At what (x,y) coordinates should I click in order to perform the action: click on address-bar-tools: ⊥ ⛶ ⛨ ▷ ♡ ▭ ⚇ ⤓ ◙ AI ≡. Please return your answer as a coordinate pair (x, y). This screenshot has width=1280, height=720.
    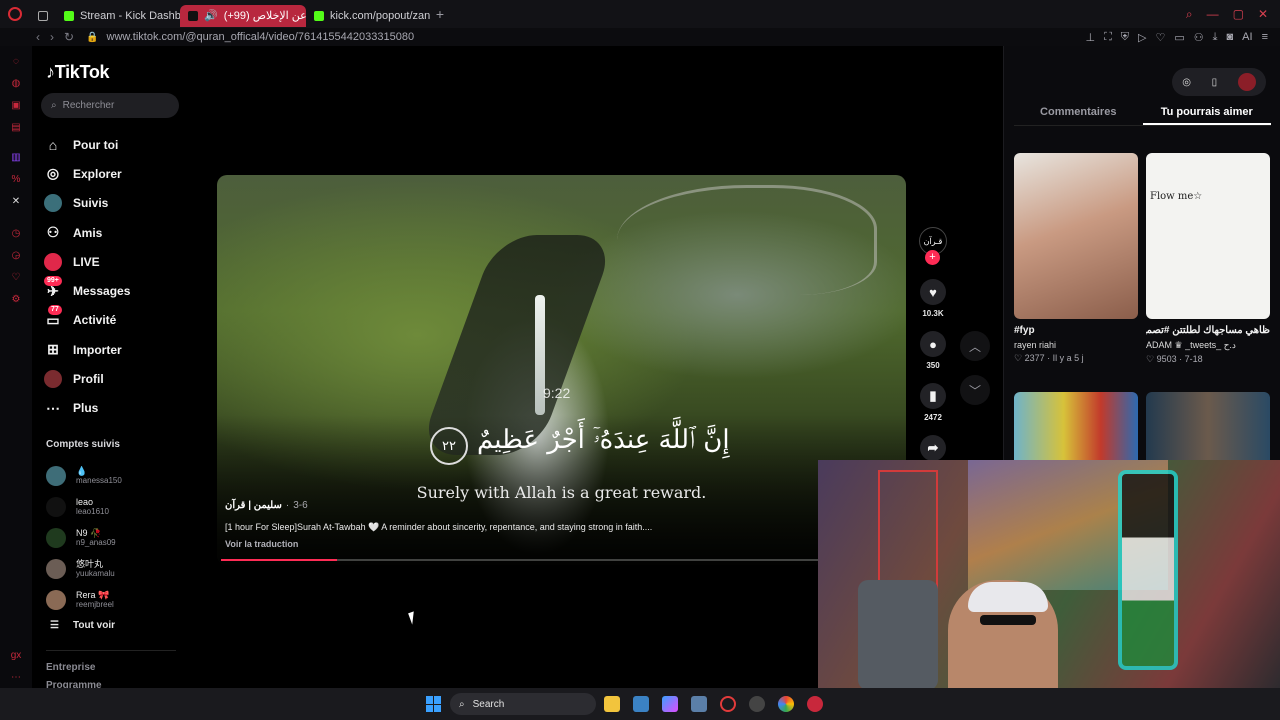
    Looking at the image, I should click on (1182, 37).